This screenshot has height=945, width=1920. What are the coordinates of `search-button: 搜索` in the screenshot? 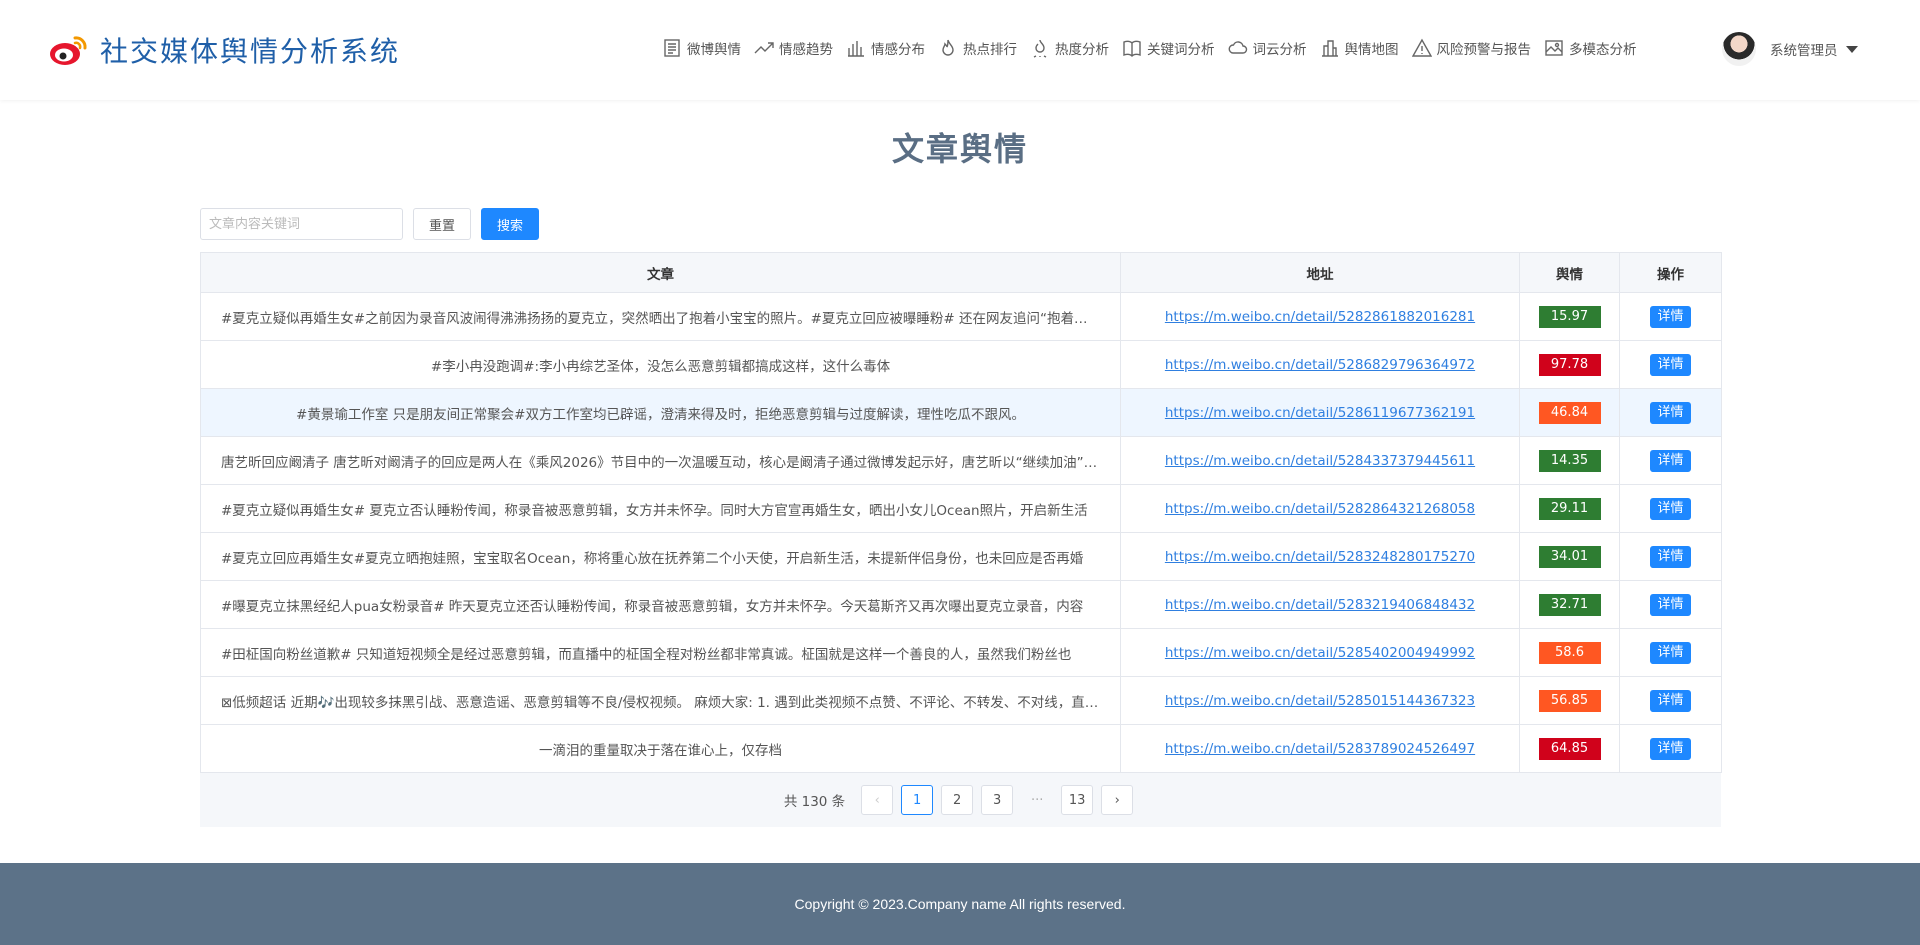 It's located at (510, 224).